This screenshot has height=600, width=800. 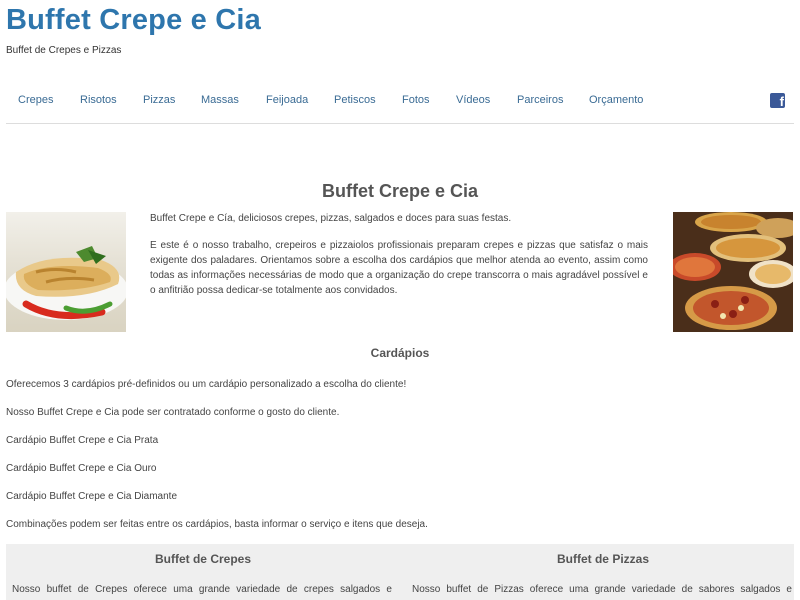 I want to click on crepes-box-title: Buffet de Crepes, so click(x=203, y=559).